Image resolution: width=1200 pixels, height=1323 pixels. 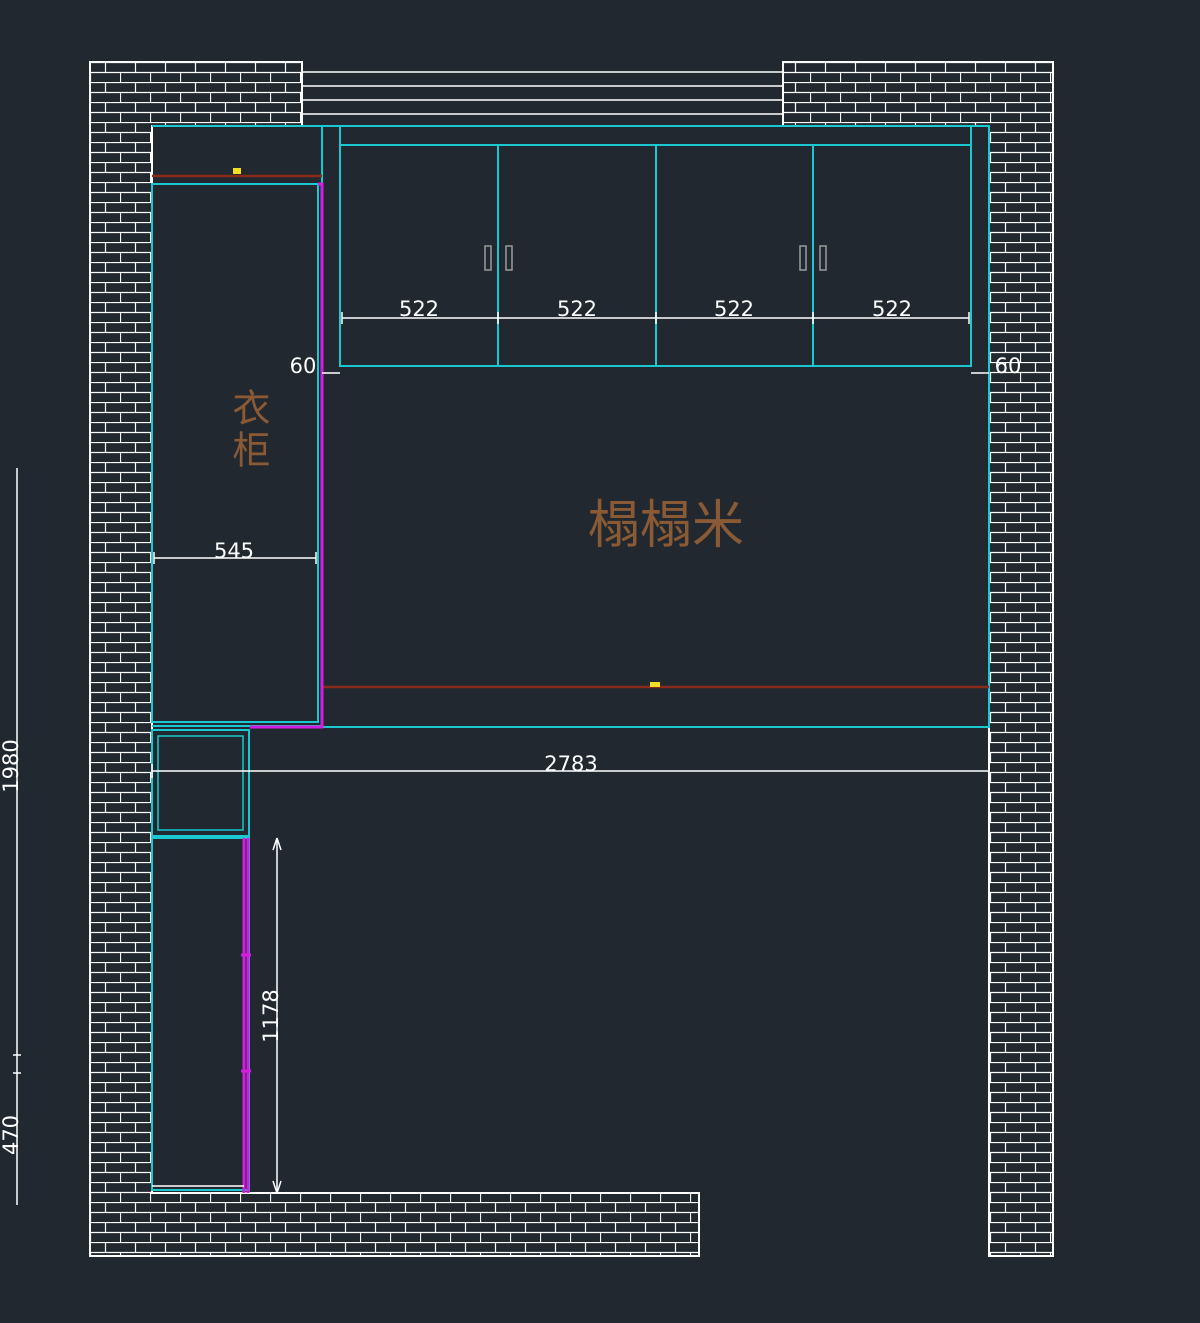 What do you see at coordinates (1008, 366) in the screenshot?
I see `dim-side-gap-right: 60` at bounding box center [1008, 366].